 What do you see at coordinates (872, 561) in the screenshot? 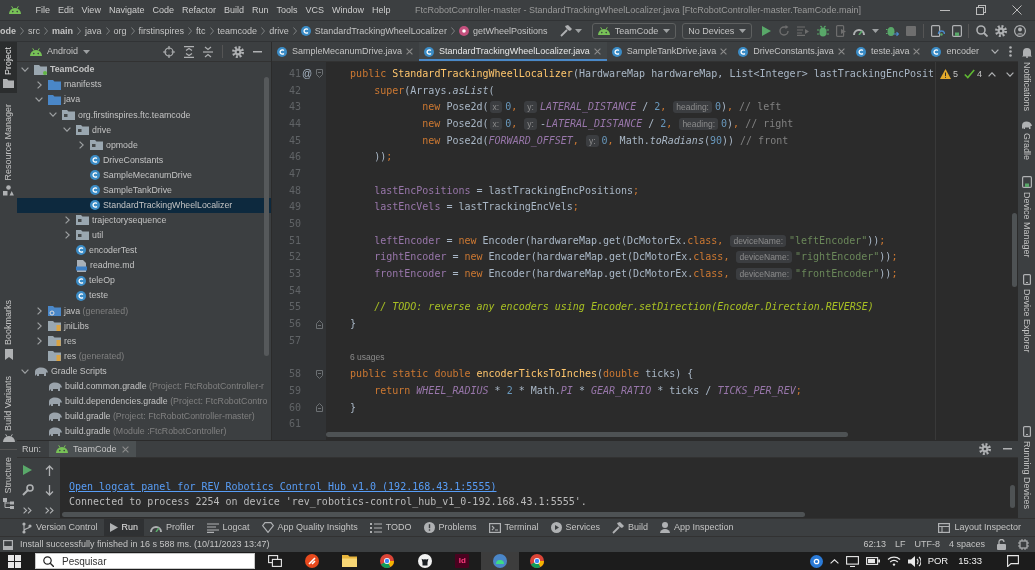
I see `battery-icon` at bounding box center [872, 561].